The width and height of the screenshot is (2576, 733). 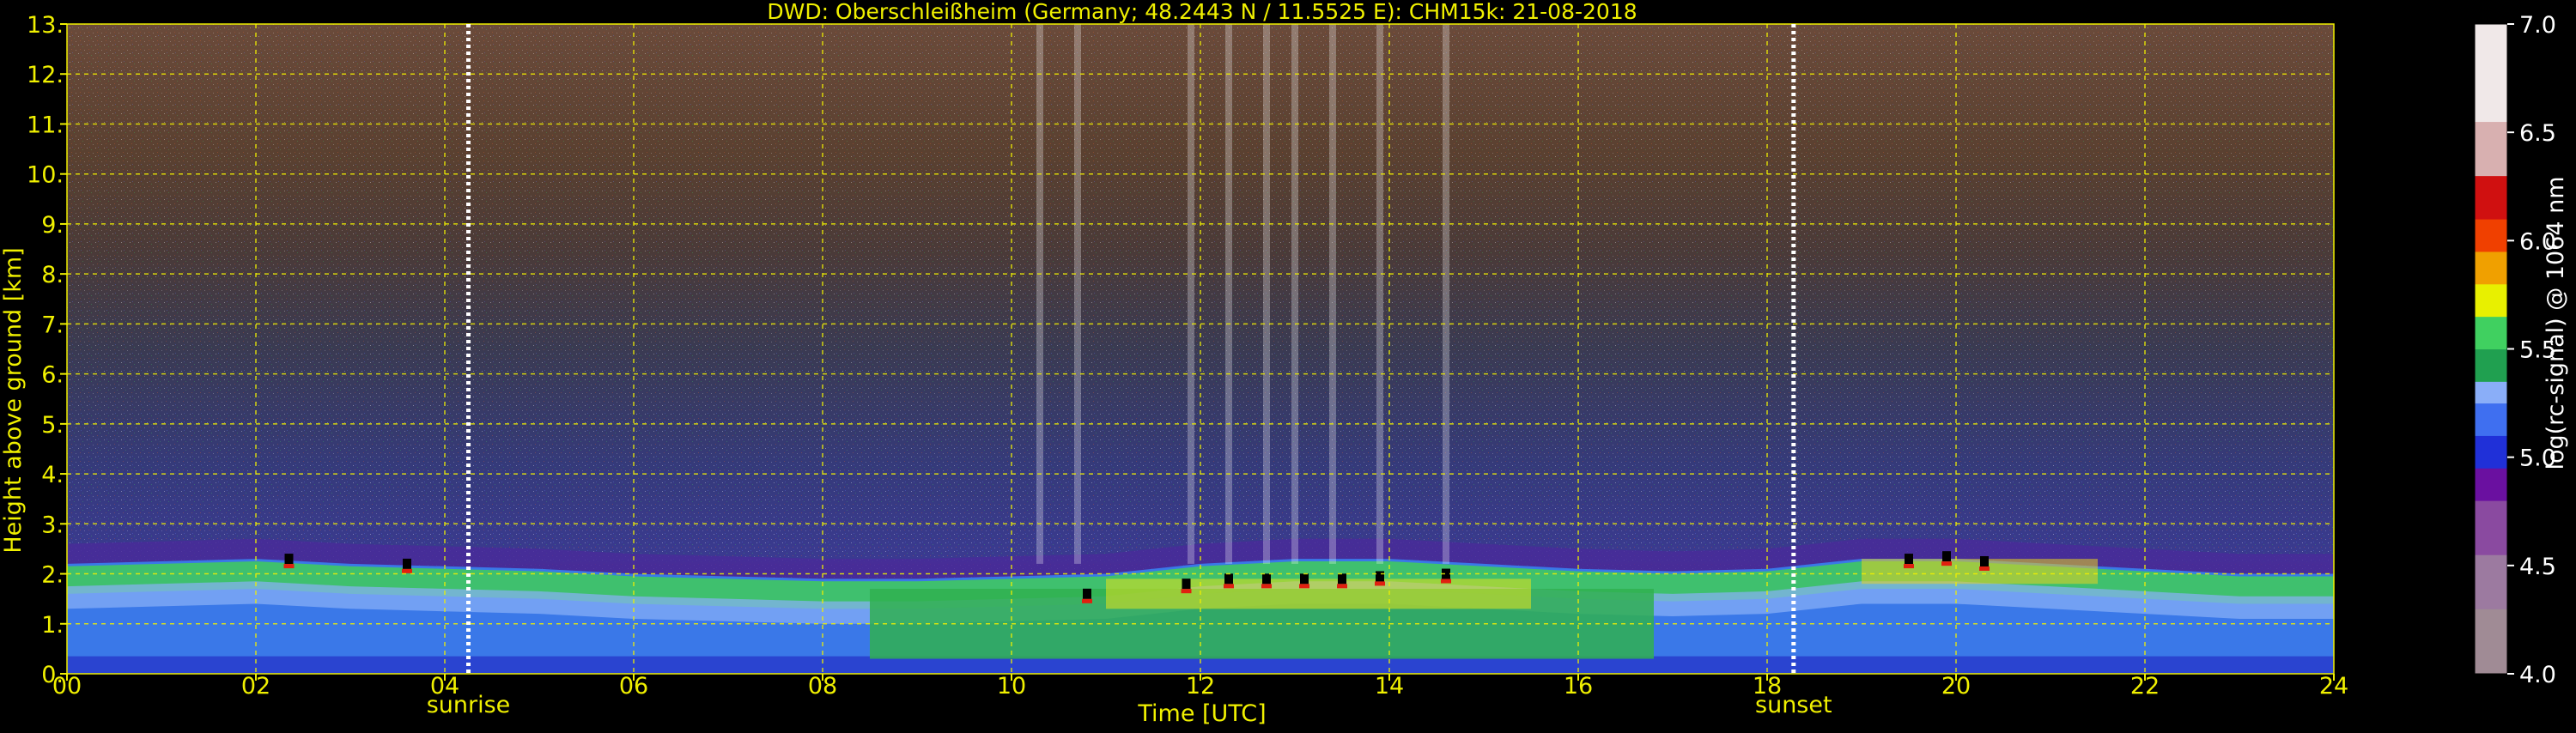 I want to click on colorbar-tick-label: 4.0, so click(x=2537, y=675).